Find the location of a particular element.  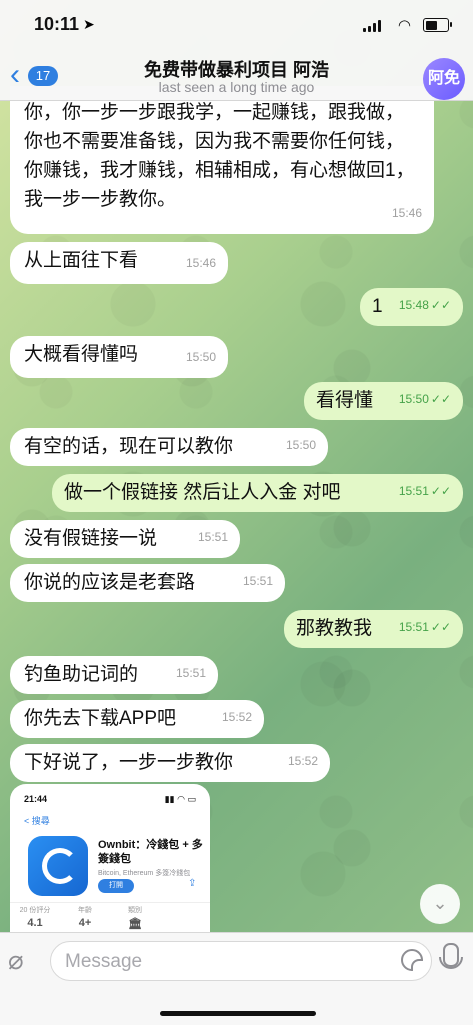

last-seen-status: last seen a long time ago is located at coordinates (236, 87).